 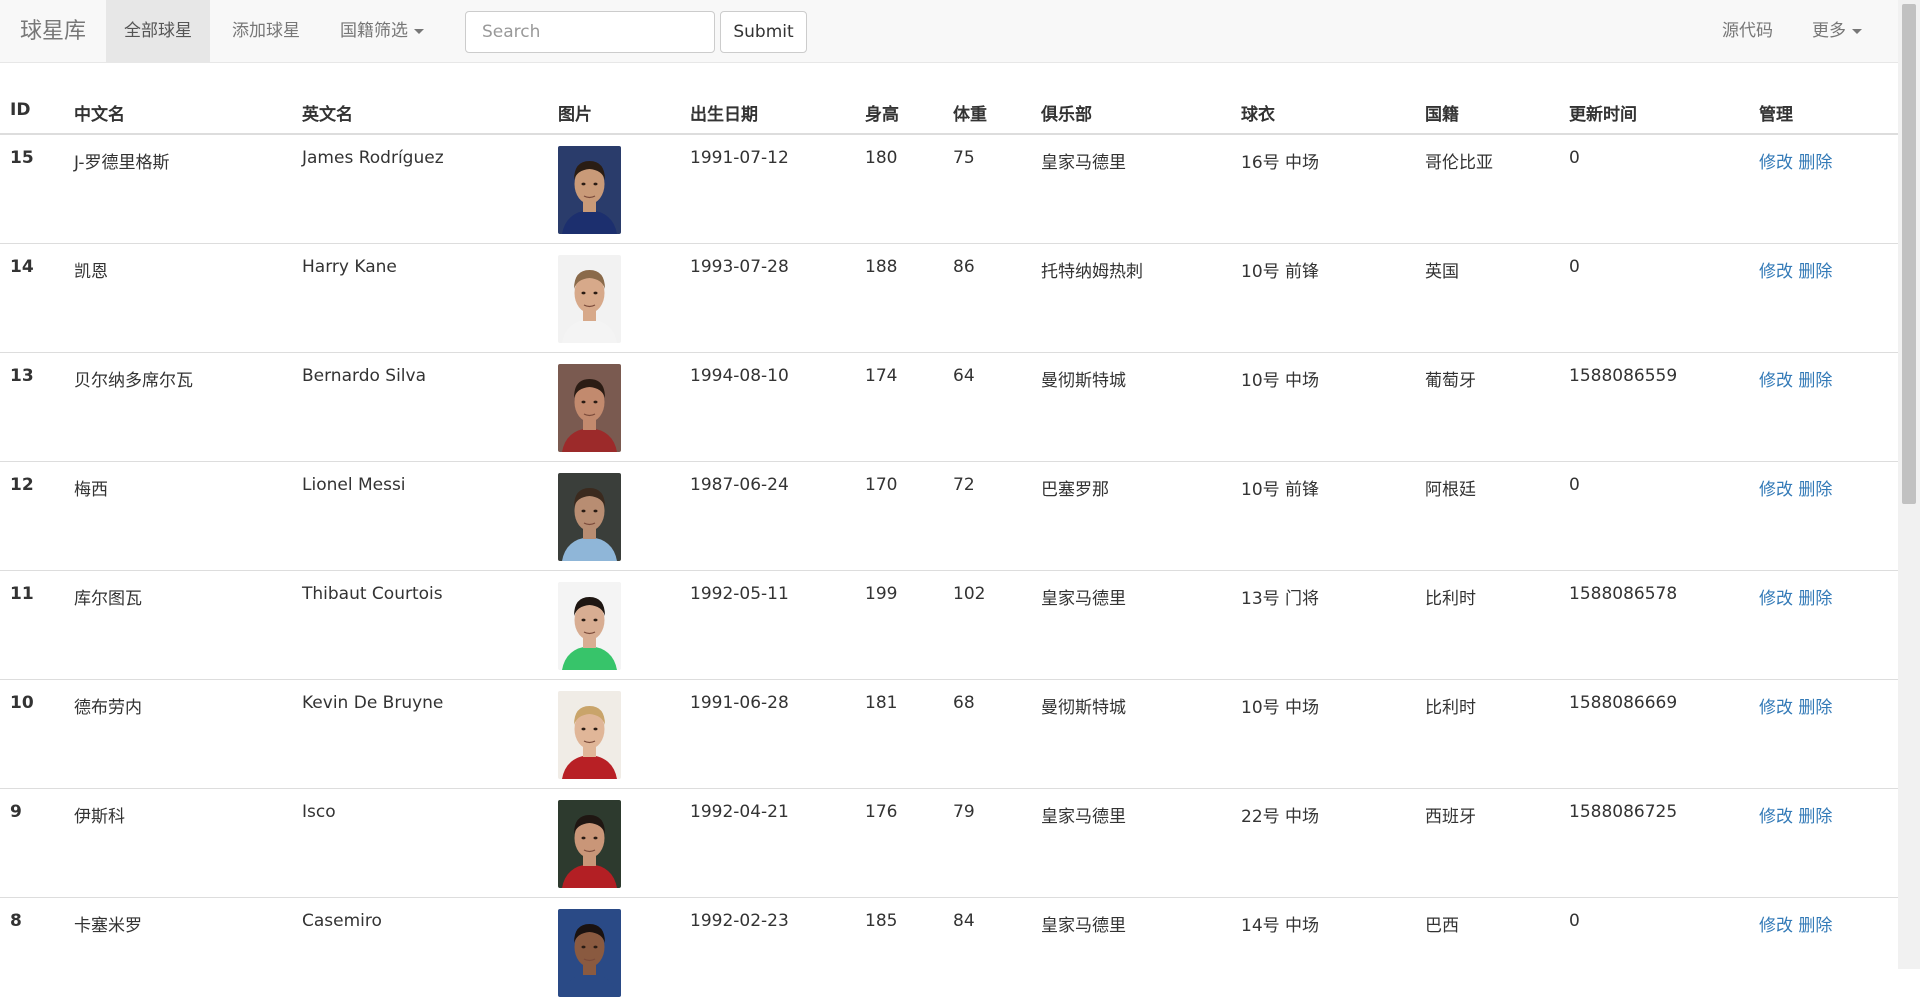 I want to click on nationality: 西班牙, so click(x=1487, y=842).